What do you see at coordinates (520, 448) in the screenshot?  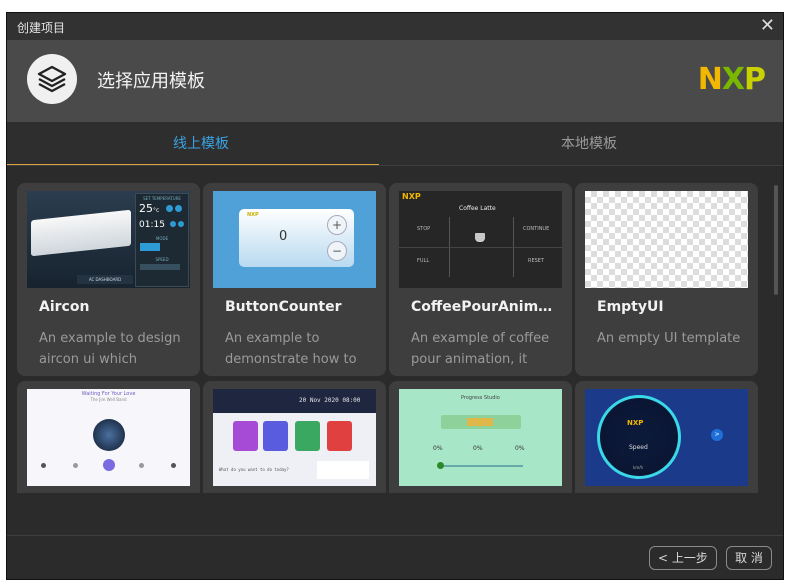 I see `progress-value-3: 0%` at bounding box center [520, 448].